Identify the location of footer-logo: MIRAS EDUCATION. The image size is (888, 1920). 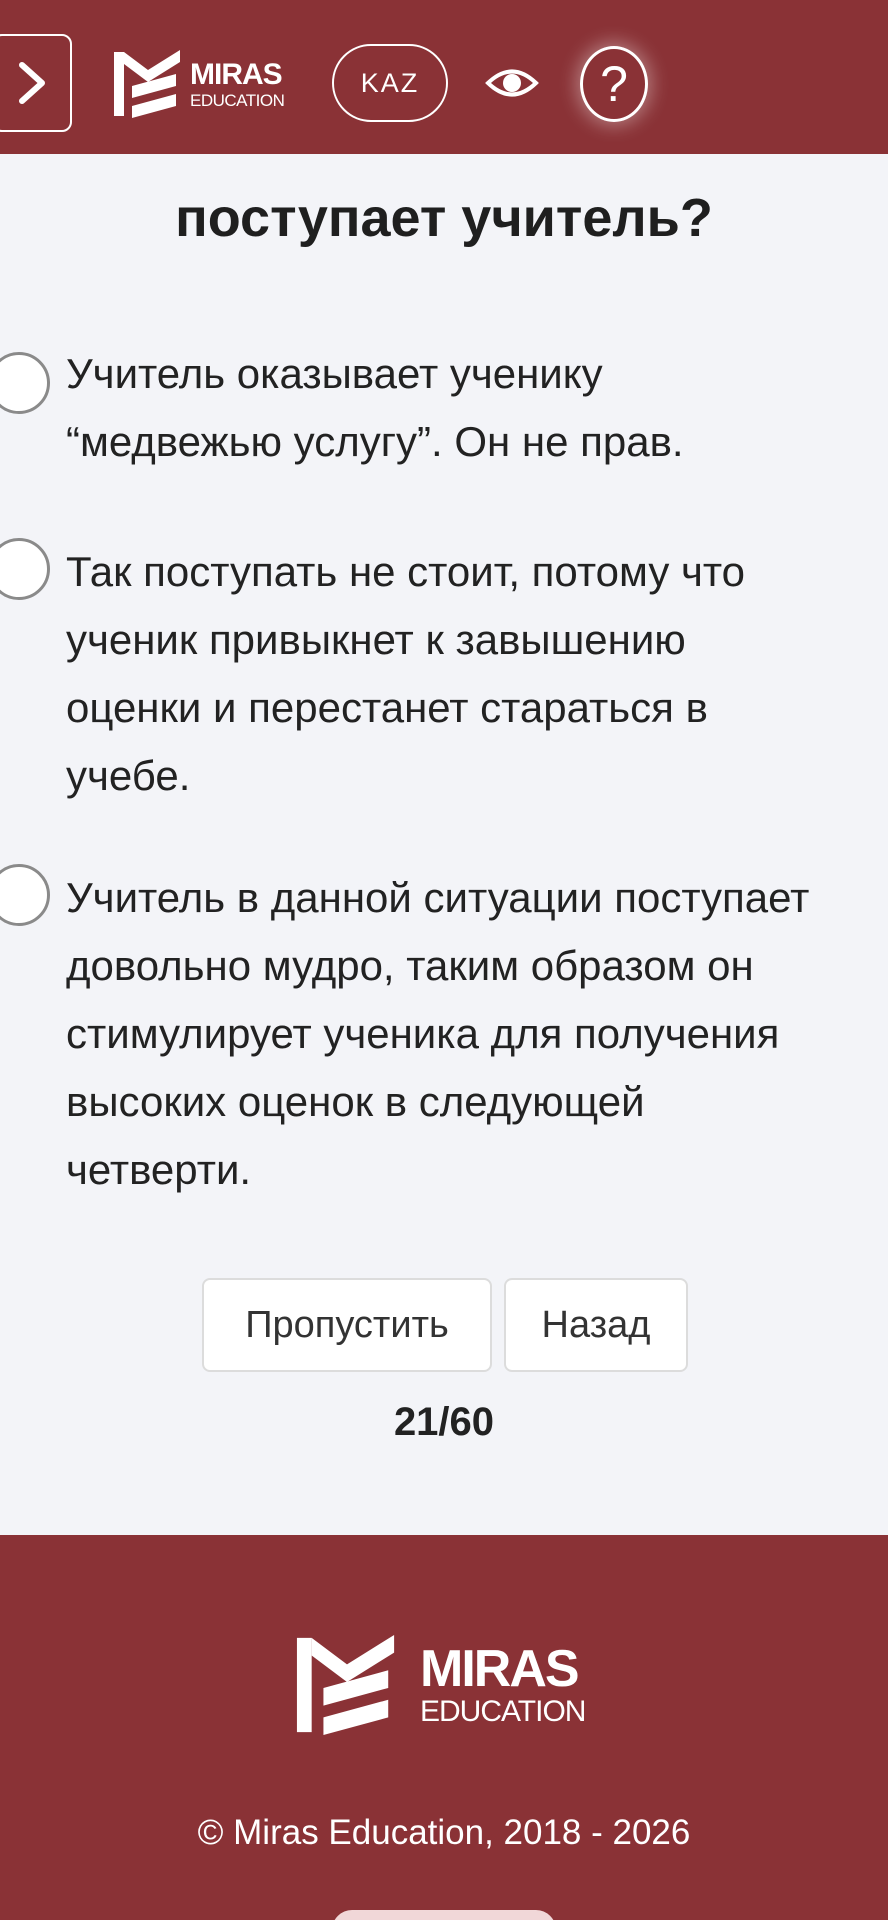
(440, 1685).